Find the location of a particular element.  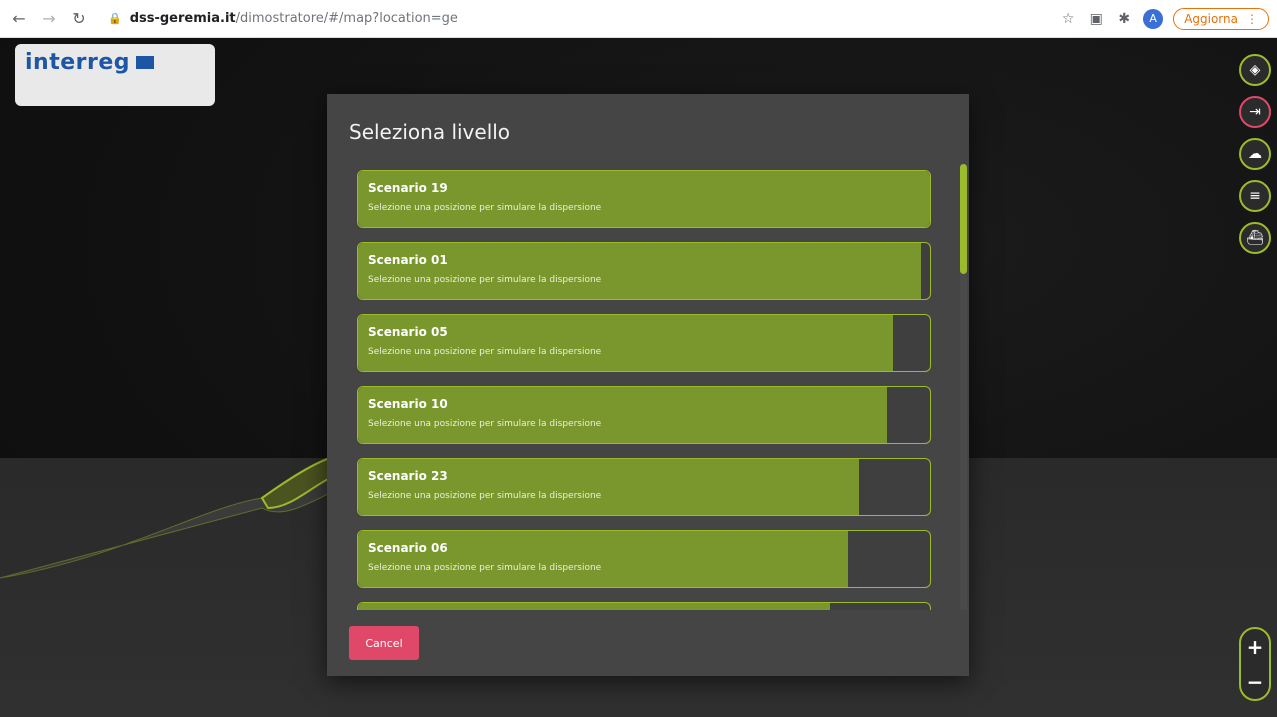

list-item is located at coordinates (644, 606).